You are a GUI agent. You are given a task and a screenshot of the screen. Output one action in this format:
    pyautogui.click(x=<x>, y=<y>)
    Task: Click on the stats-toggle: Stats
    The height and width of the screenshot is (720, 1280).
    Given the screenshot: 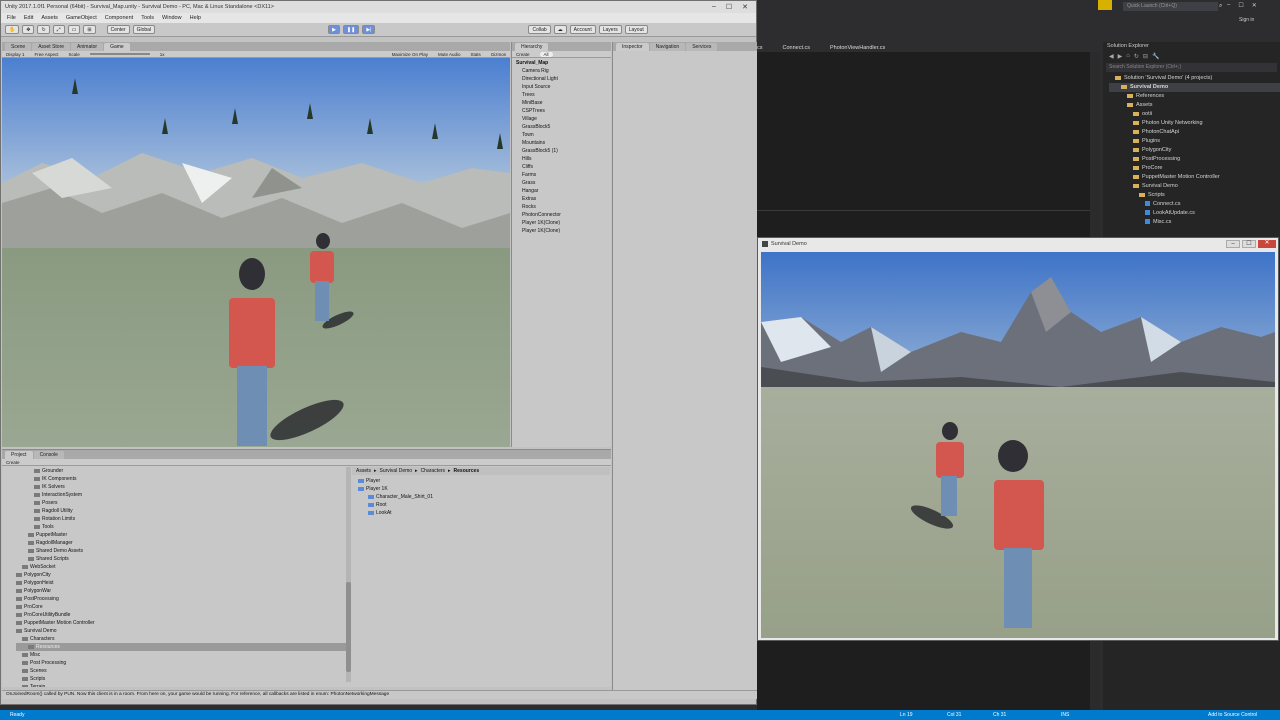 What is the action you would take?
    pyautogui.click(x=475, y=54)
    